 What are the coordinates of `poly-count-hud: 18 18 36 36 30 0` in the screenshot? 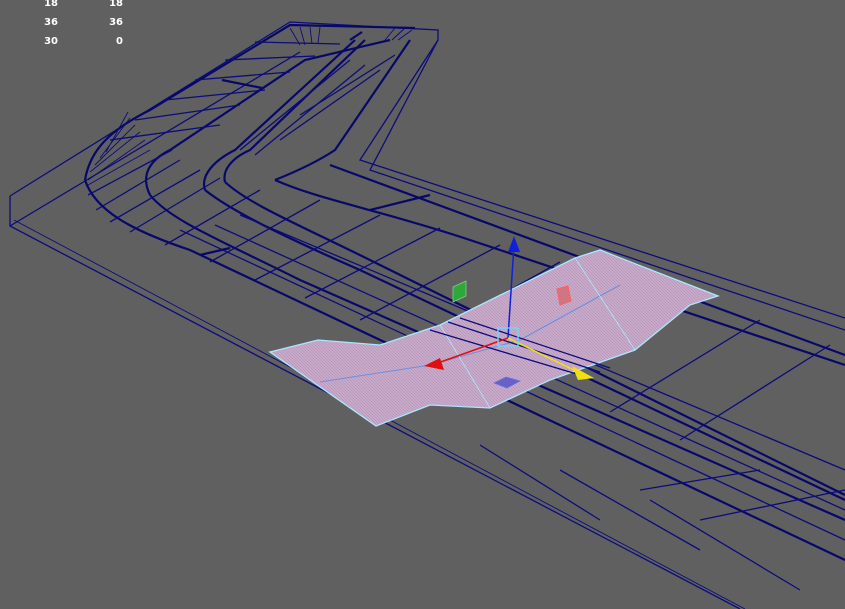 It's located at (65, 28).